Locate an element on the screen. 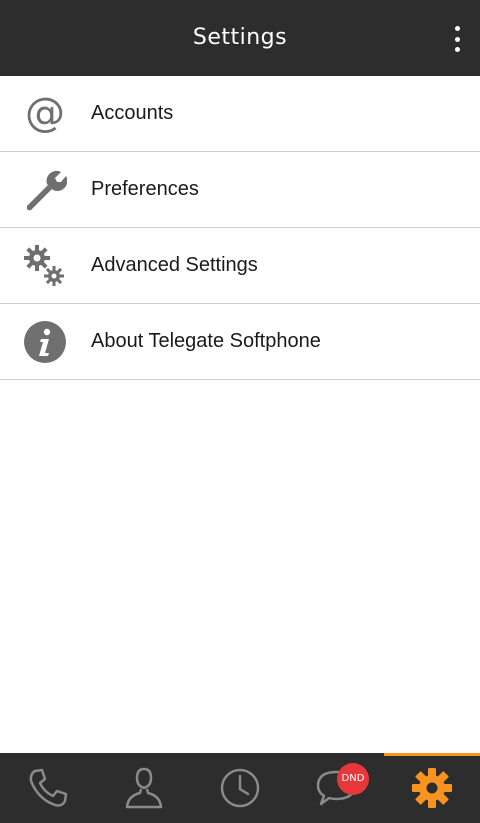 This screenshot has width=480, height=823. settings-item-preferences: Preferences is located at coordinates (240, 190).